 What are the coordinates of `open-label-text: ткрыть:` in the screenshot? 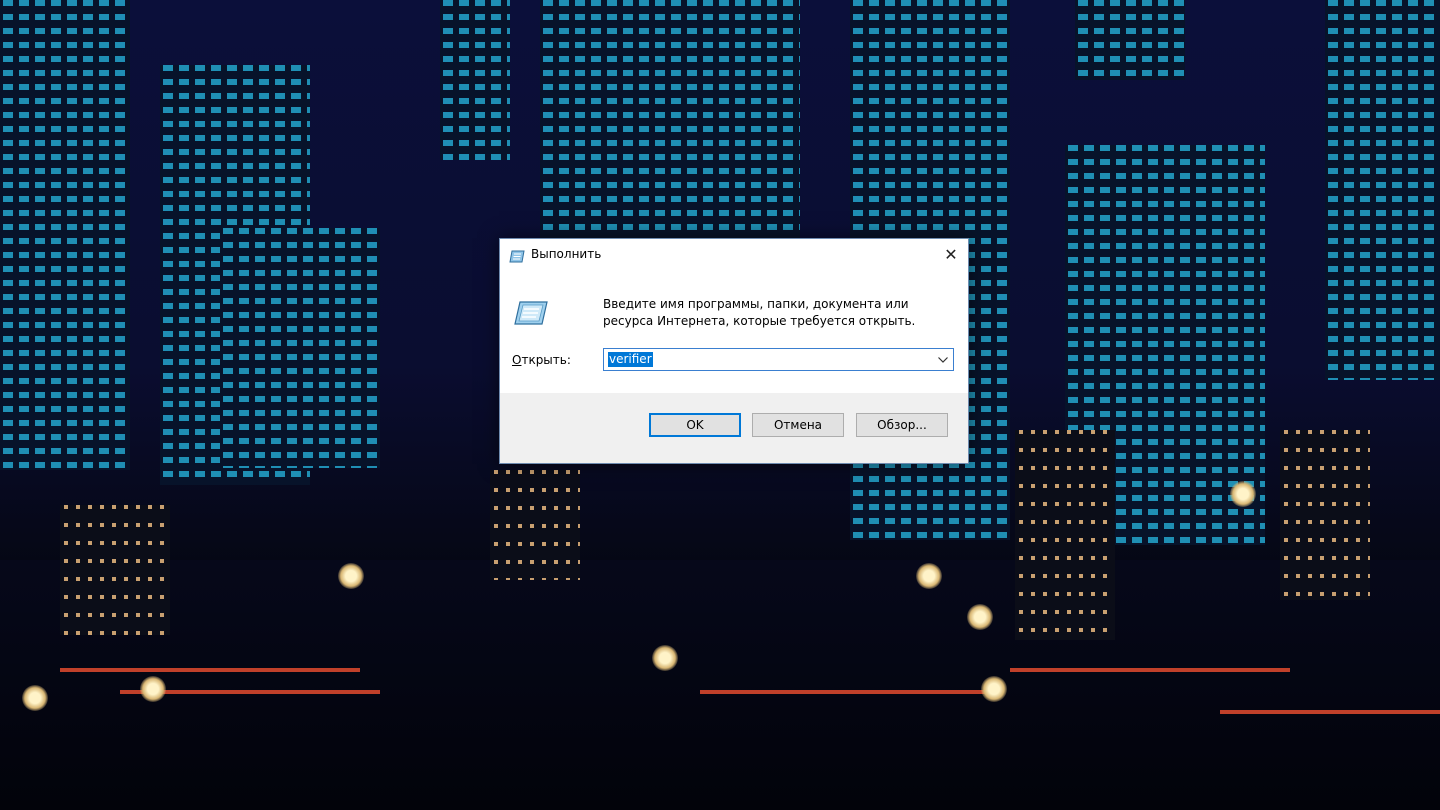 It's located at (546, 360).